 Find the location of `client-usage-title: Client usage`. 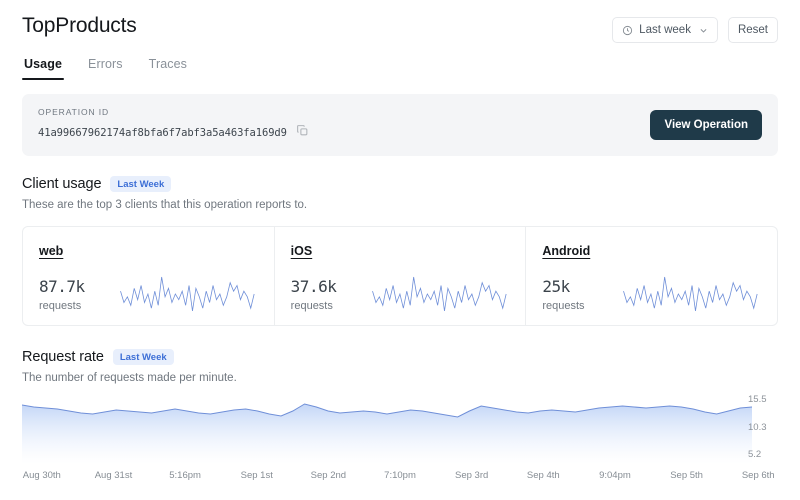

client-usage-title: Client usage is located at coordinates (62, 184).